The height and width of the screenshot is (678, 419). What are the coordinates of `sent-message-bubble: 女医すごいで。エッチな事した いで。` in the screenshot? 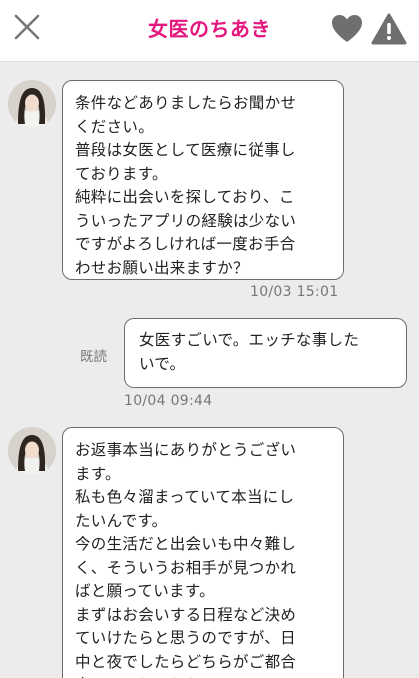 It's located at (265, 353).